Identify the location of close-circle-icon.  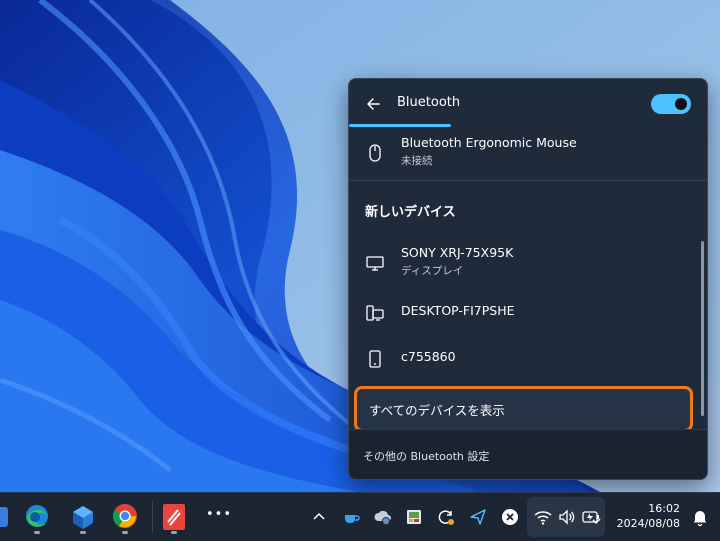
(510, 517).